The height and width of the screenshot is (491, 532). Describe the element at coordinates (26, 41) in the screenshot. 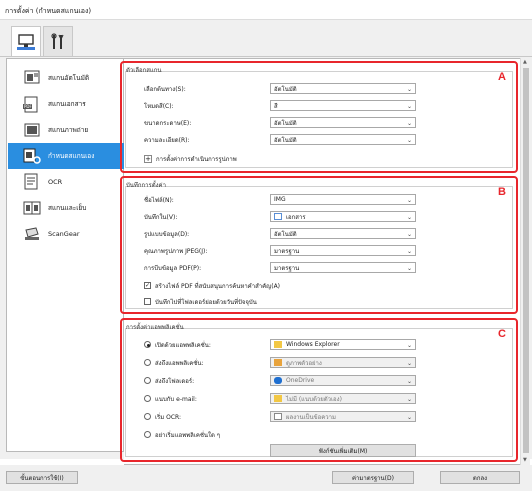

I see `scan-tab` at that location.